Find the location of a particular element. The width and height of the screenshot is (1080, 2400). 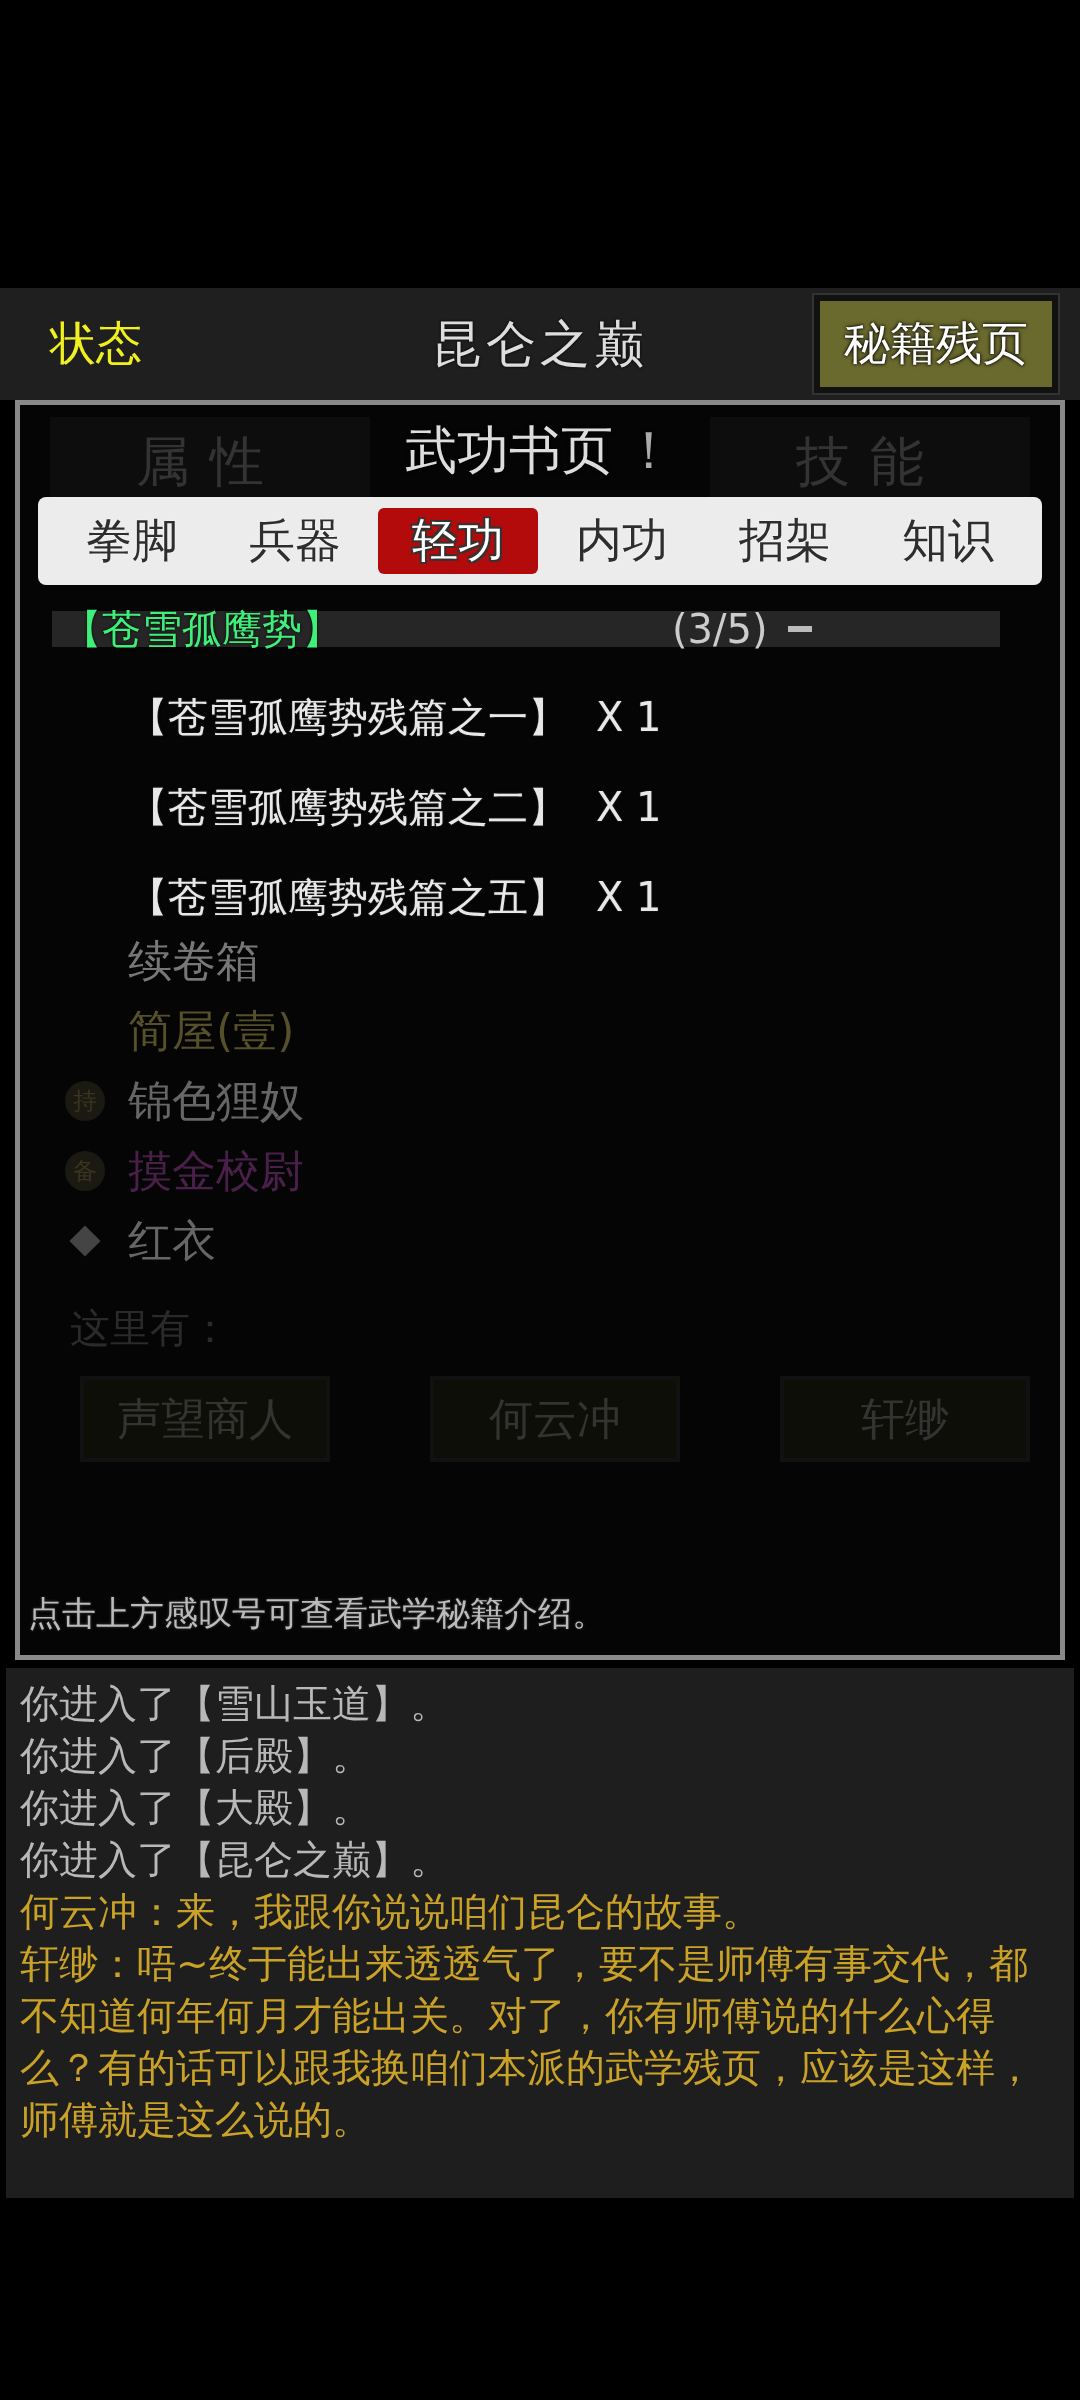

log-line: 轩缈：唔~终于能出来透透气了，要不是师傅有事交代，都不知道何年何月才能出关。对了，你有师傅说的什么心得么？有的话可以跟我换咱们本派的武学残页，应该是这样，师傅就是这么说的。 is located at coordinates (527, 2042).